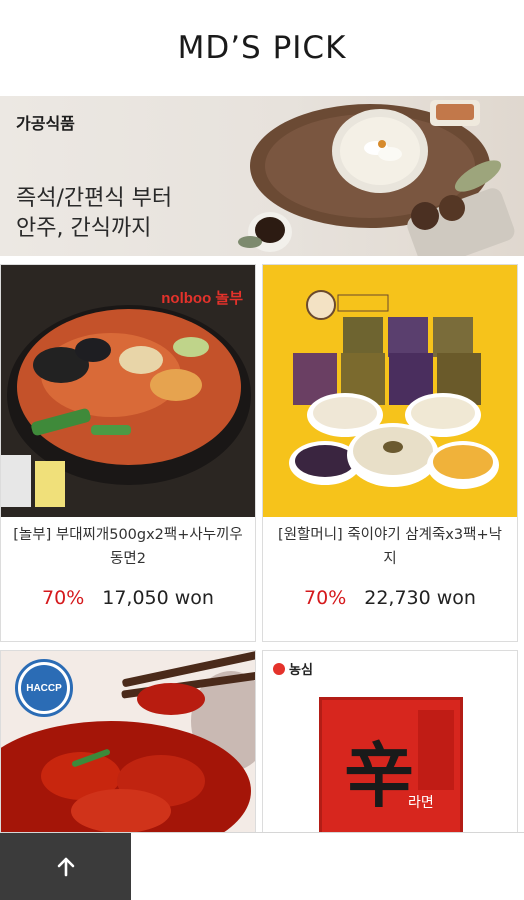 The width and height of the screenshot is (524, 900). Describe the element at coordinates (84, 228) in the screenshot. I see `banner-headline-2: 안주, 간식까지` at that location.